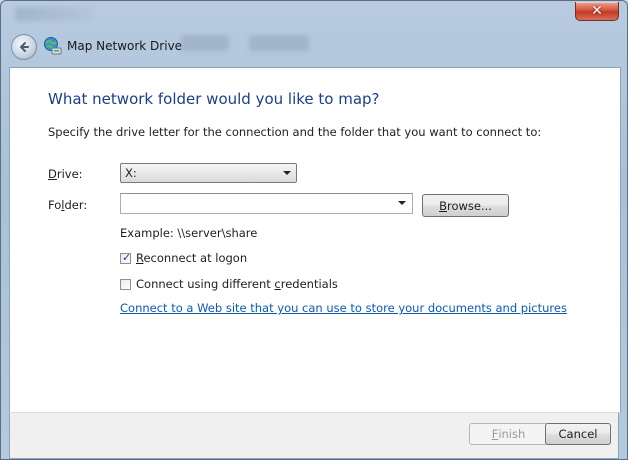 The width and height of the screenshot is (628, 460). Describe the element at coordinates (189, 233) in the screenshot. I see `example-text: Example: \\server\share` at that location.